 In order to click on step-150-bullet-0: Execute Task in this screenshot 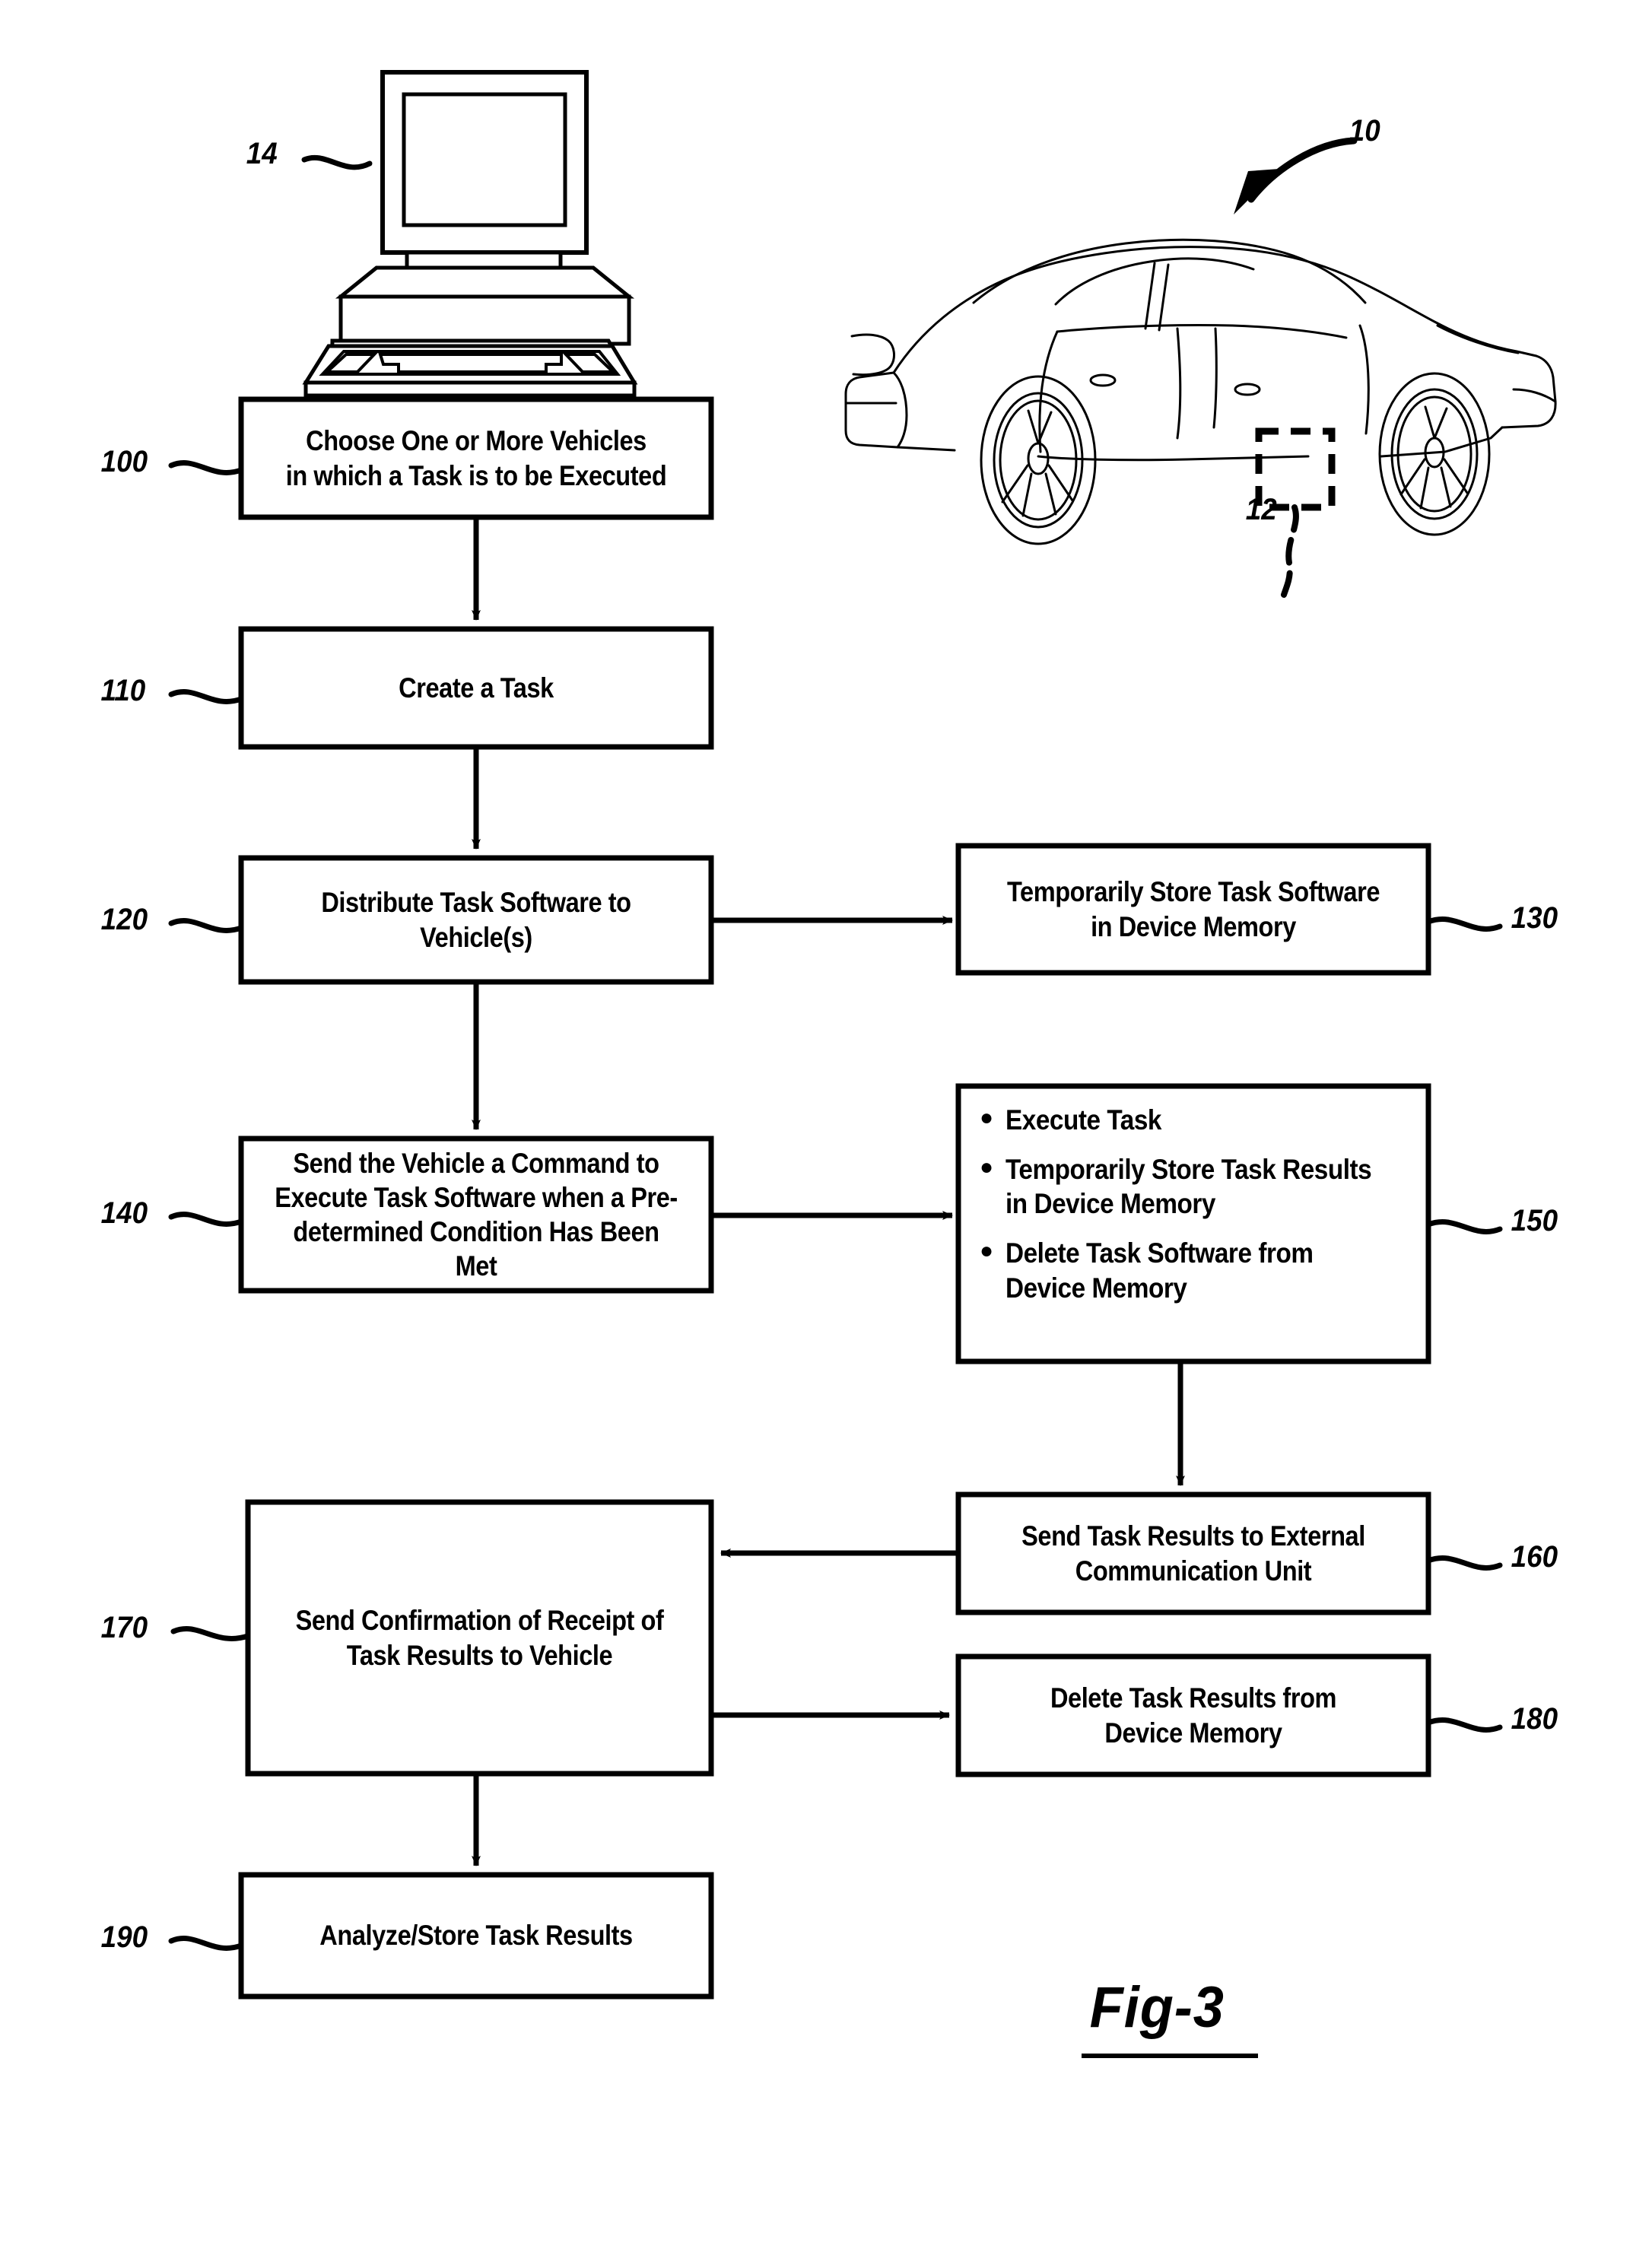, I will do `click(1083, 1120)`.